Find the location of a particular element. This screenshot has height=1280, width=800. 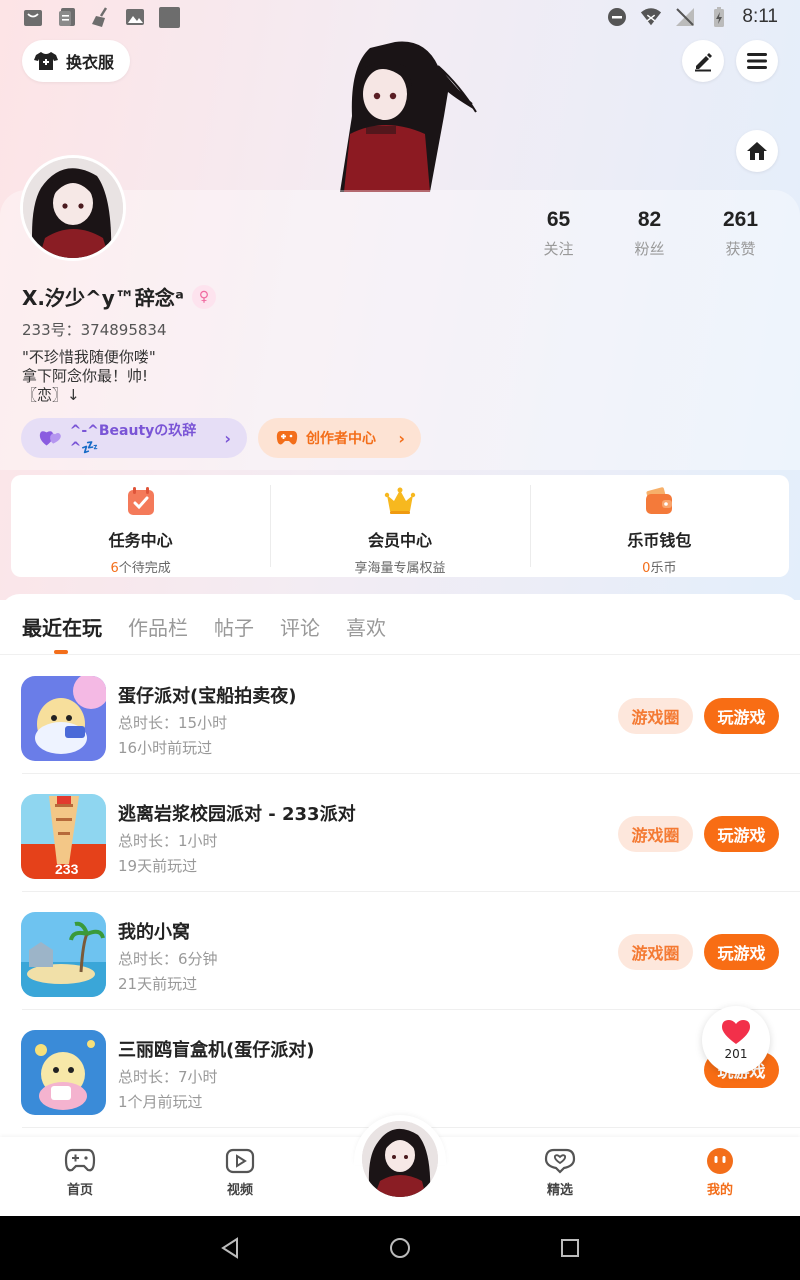

change-outfit-label: 换衣服 is located at coordinates (90, 62).